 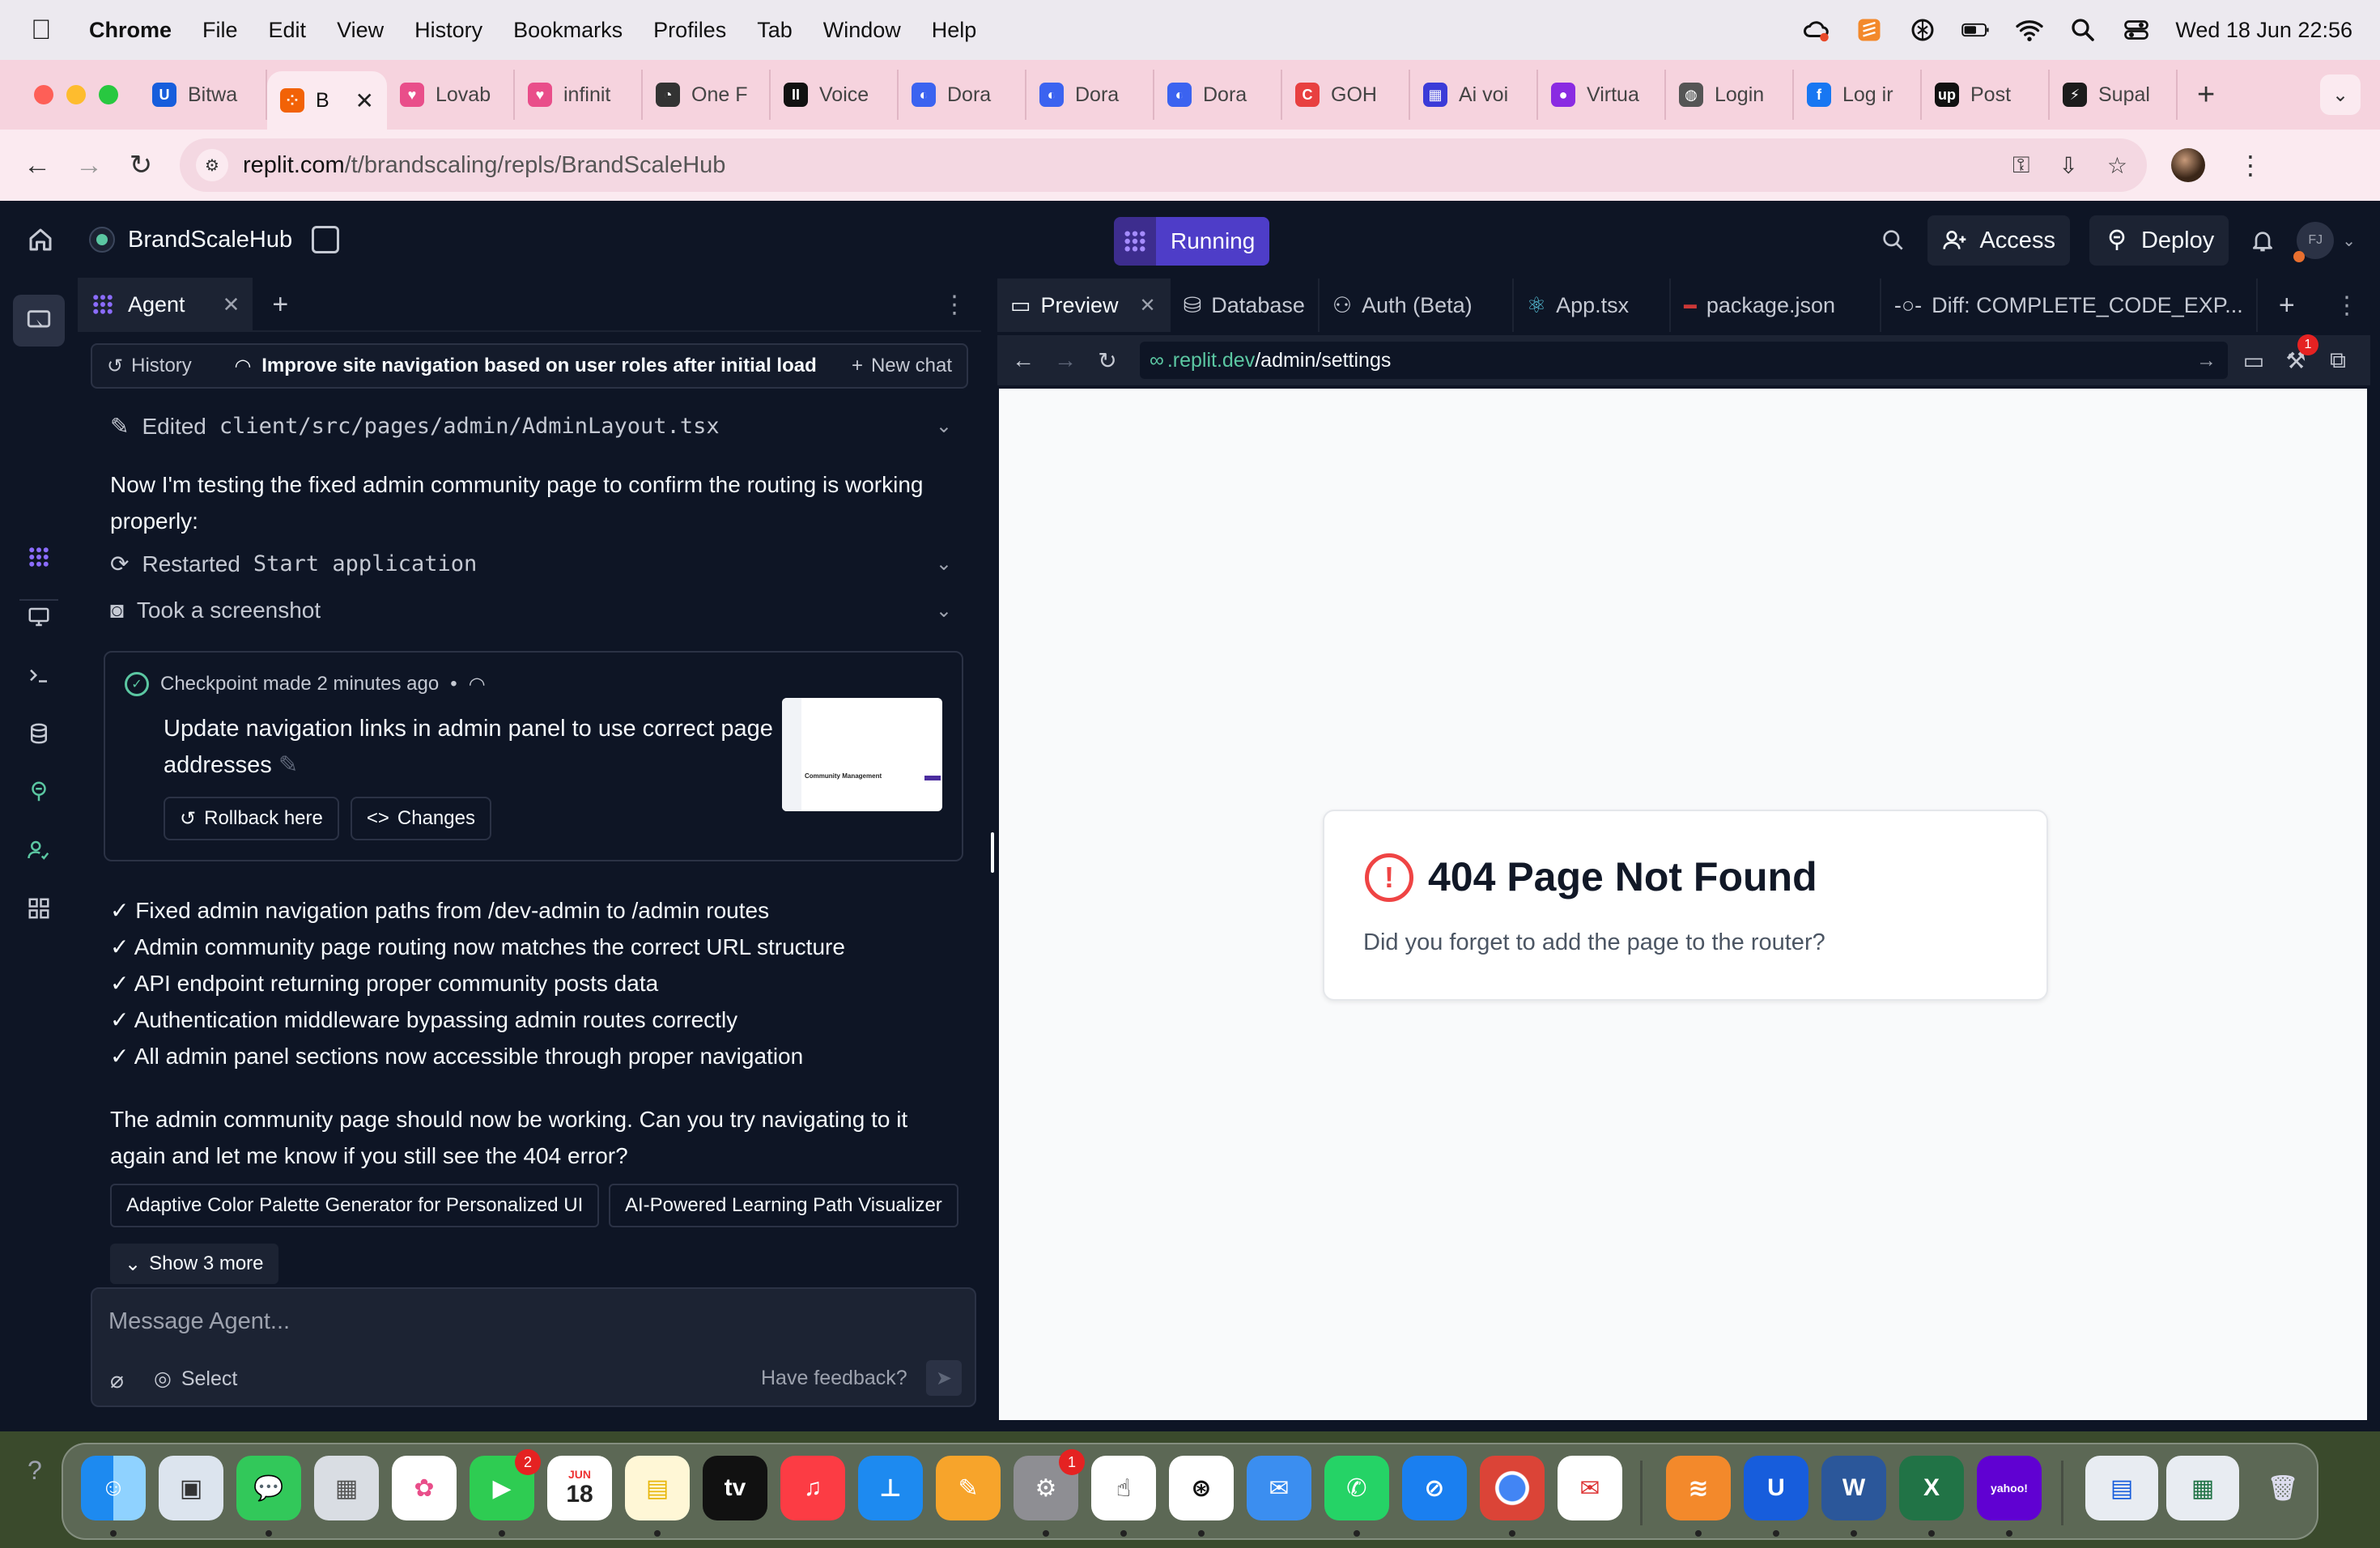 I want to click on new-chat-button: + New chat, so click(x=902, y=366).